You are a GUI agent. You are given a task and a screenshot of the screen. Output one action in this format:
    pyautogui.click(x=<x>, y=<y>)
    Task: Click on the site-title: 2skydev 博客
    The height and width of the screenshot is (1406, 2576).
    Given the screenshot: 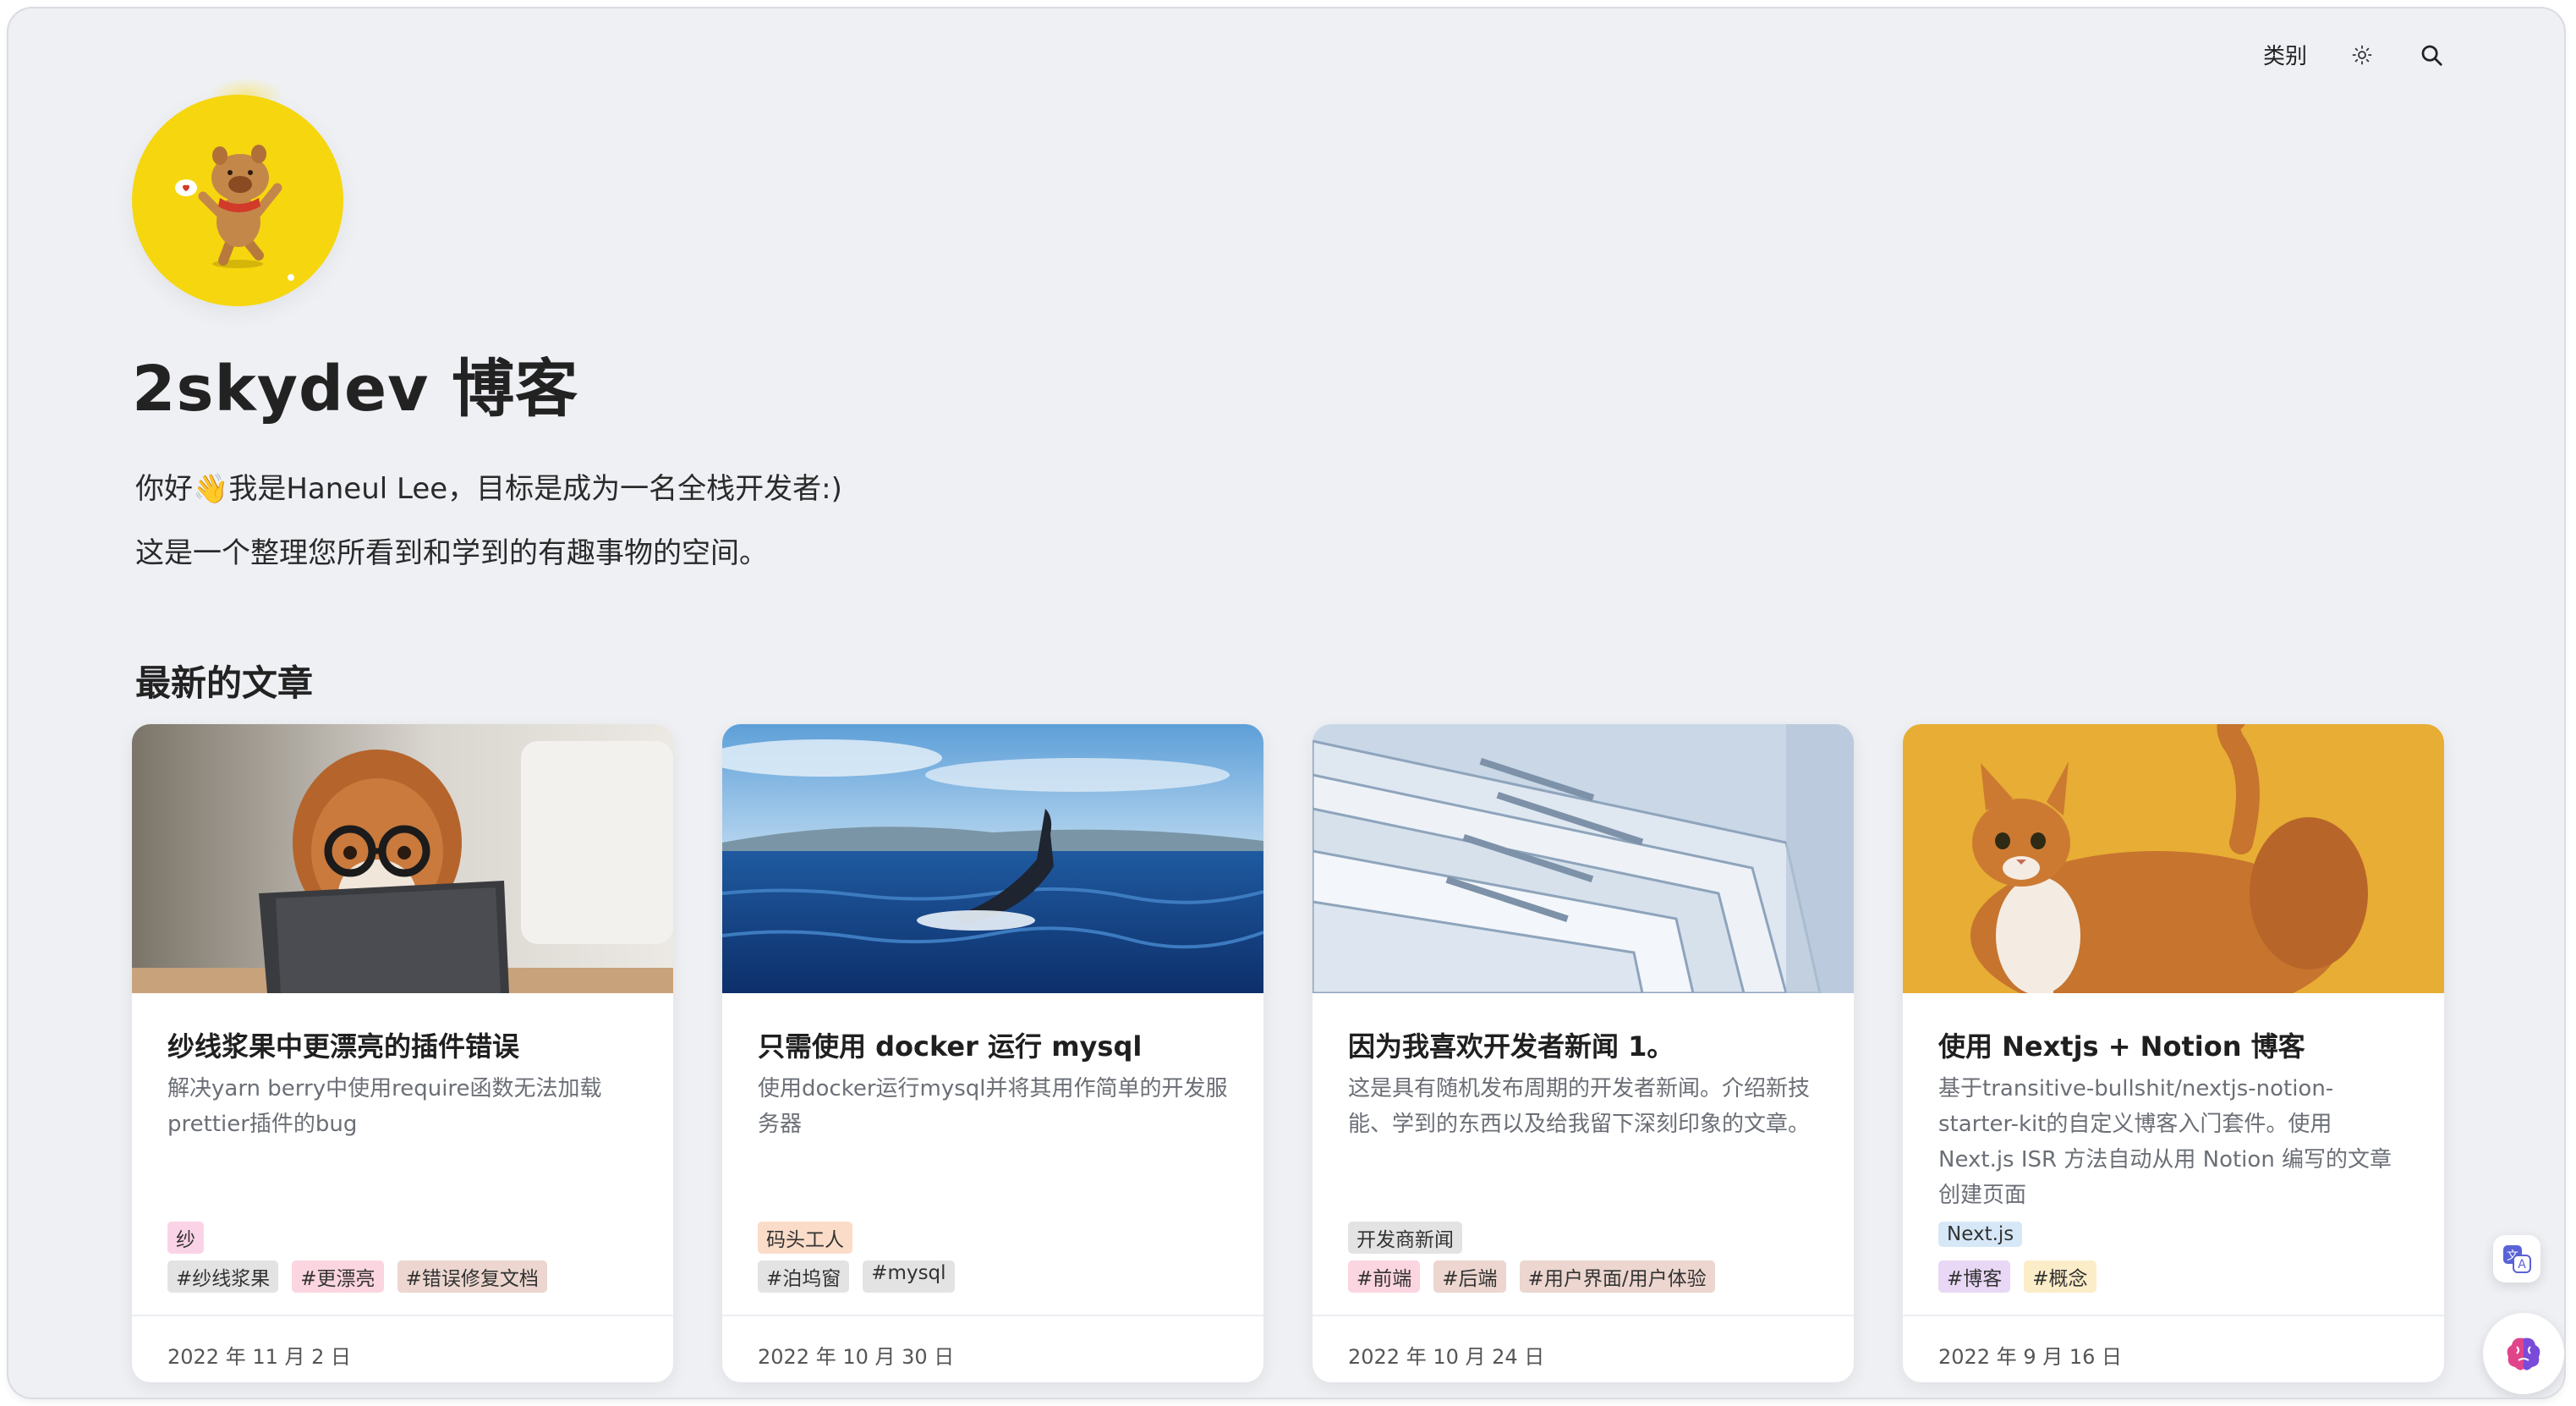 What is the action you would take?
    pyautogui.click(x=355, y=390)
    